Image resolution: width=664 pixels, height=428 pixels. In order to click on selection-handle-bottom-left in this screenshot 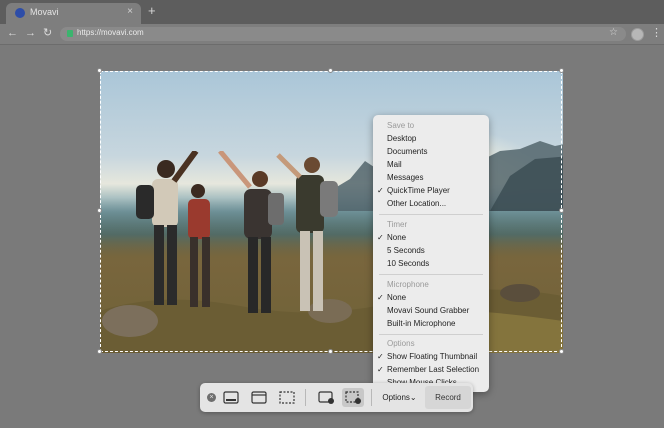, I will do `click(99, 351)`.